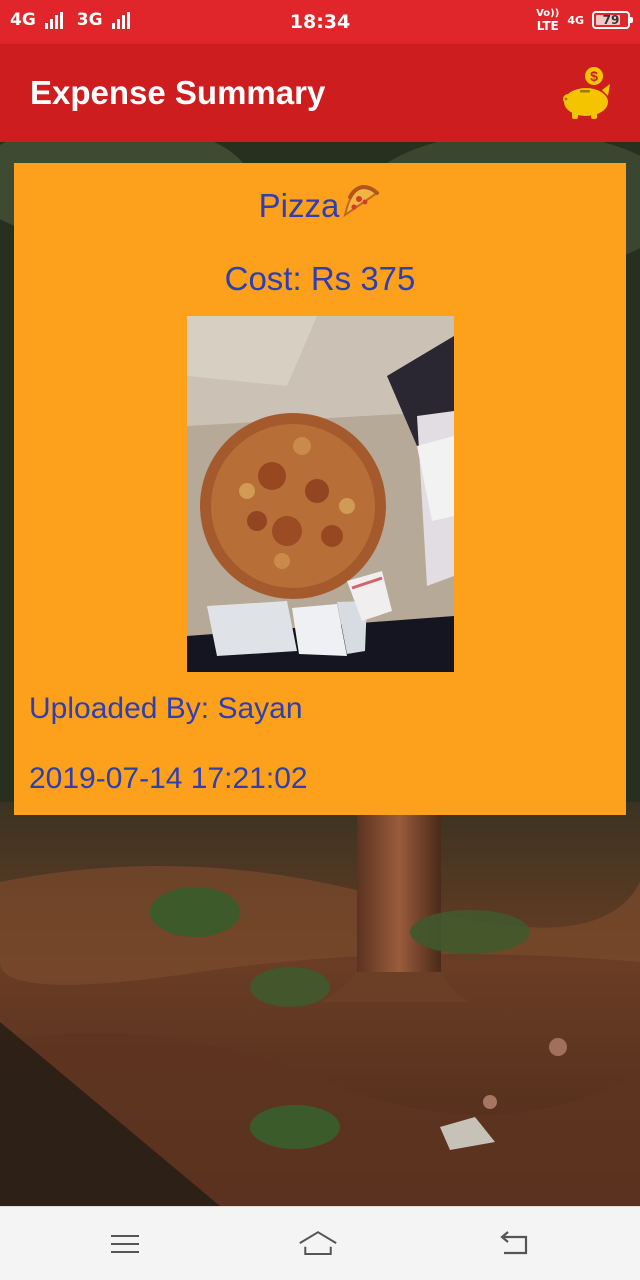  I want to click on volte-indicator: Vo)) LTE, so click(547, 20).